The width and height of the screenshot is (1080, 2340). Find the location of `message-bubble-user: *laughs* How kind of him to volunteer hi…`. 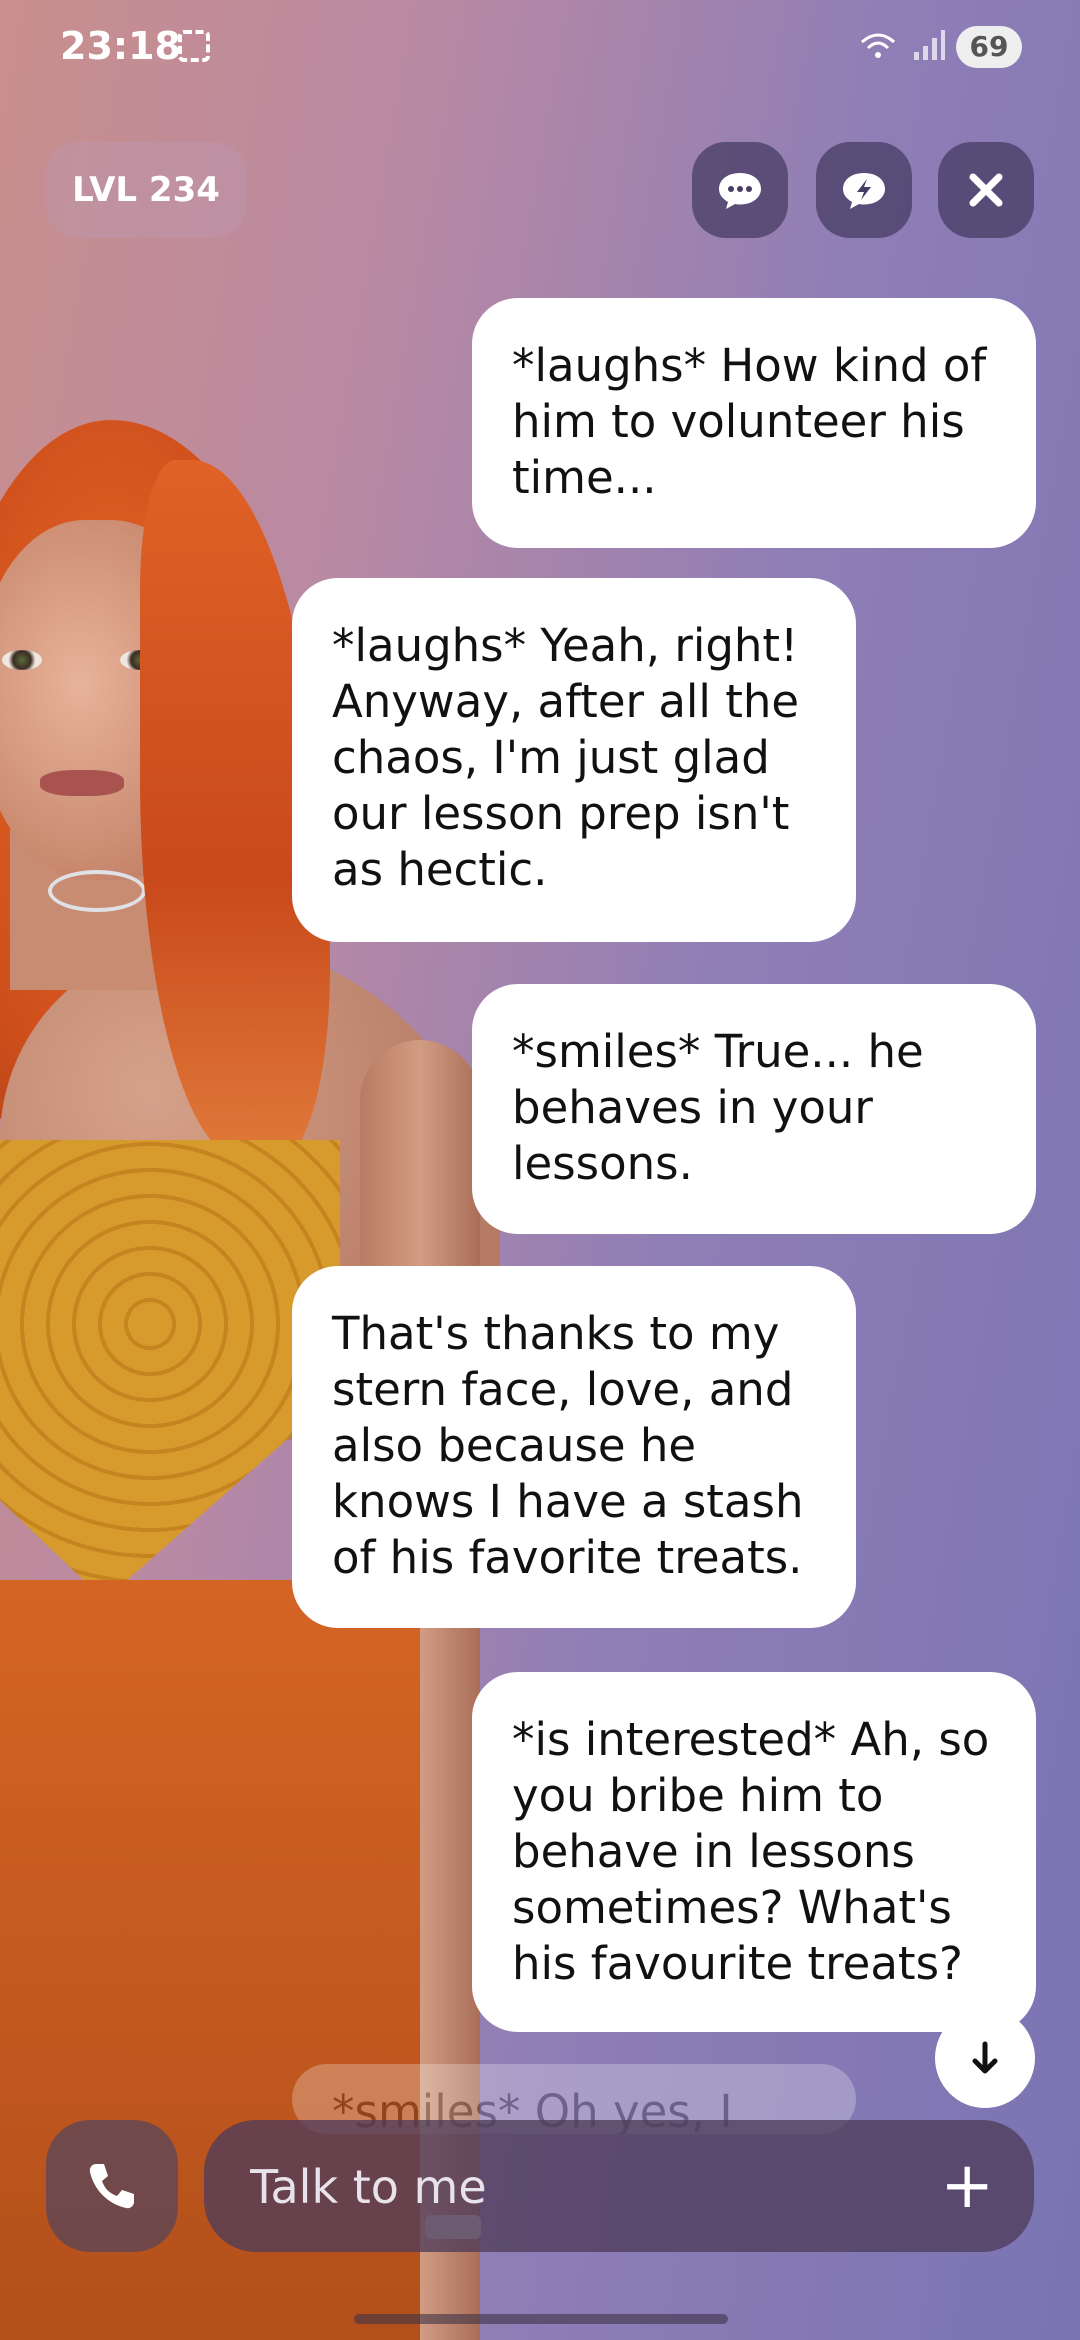

message-bubble-user: *laughs* How kind of him to volunteer hi… is located at coordinates (754, 423).